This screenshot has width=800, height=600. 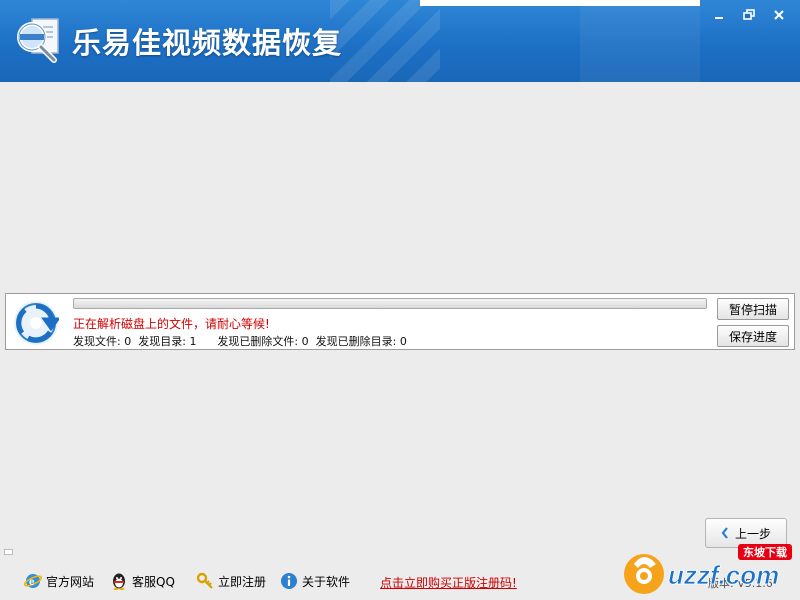 What do you see at coordinates (207, 43) in the screenshot?
I see `app-title: 乐易佳视频数据恢复` at bounding box center [207, 43].